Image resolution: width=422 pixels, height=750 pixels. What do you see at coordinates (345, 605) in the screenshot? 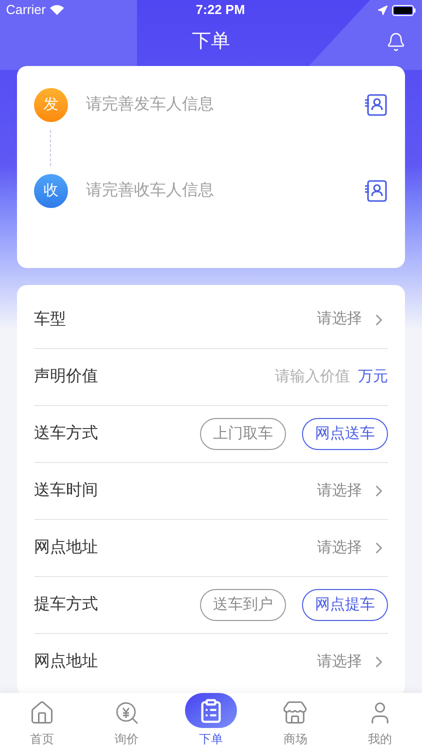
I see `option-button: 网点提车` at bounding box center [345, 605].